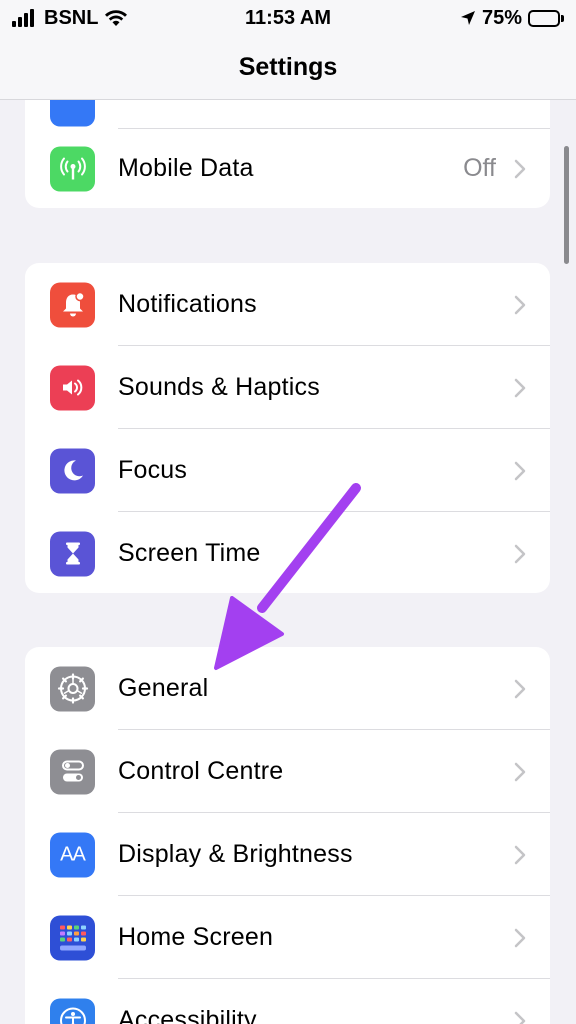 The image size is (576, 1024). What do you see at coordinates (72, 168) in the screenshot?
I see `antenna-icon` at bounding box center [72, 168].